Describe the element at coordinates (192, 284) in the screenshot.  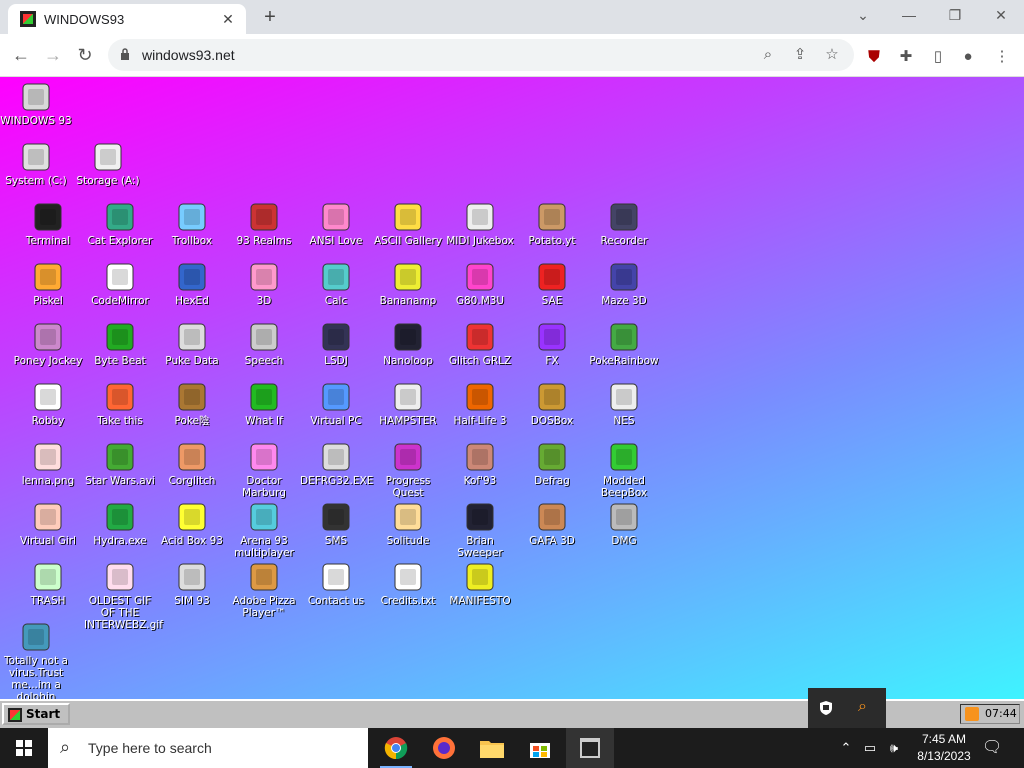
I see `desktop-icon-hexed: HexEd` at that location.